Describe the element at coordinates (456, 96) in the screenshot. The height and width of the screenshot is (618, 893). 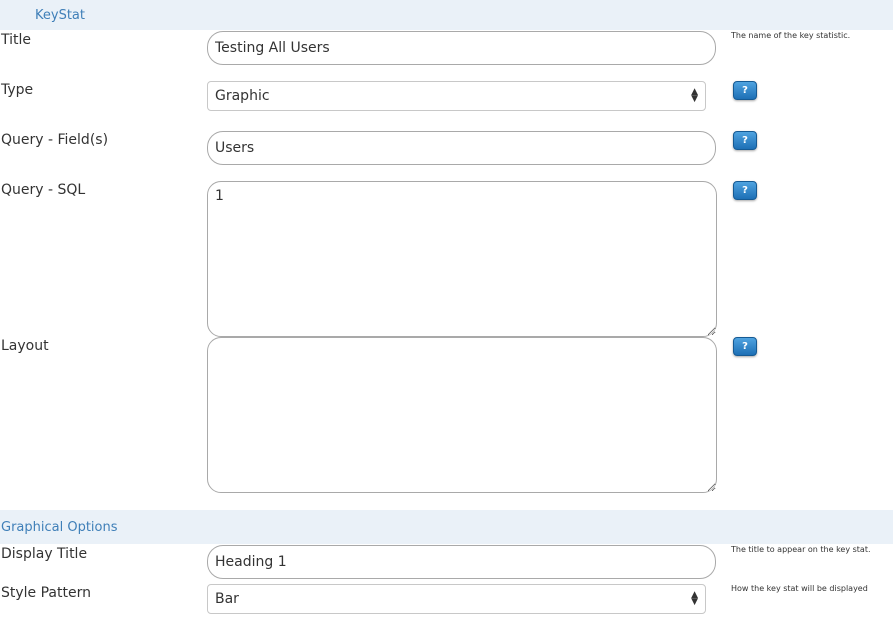
I see `type-select: Graphic ▲ ▼` at that location.